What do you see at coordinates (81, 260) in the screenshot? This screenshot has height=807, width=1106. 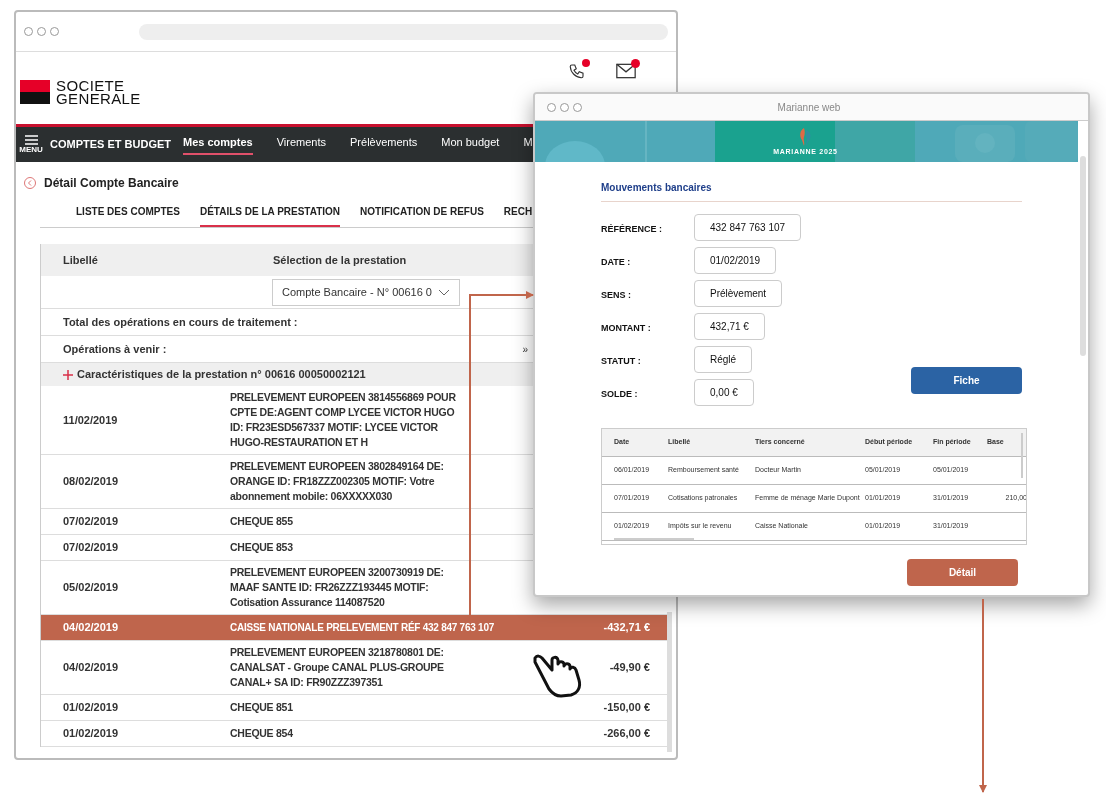 I see `column-header: Libellé` at bounding box center [81, 260].